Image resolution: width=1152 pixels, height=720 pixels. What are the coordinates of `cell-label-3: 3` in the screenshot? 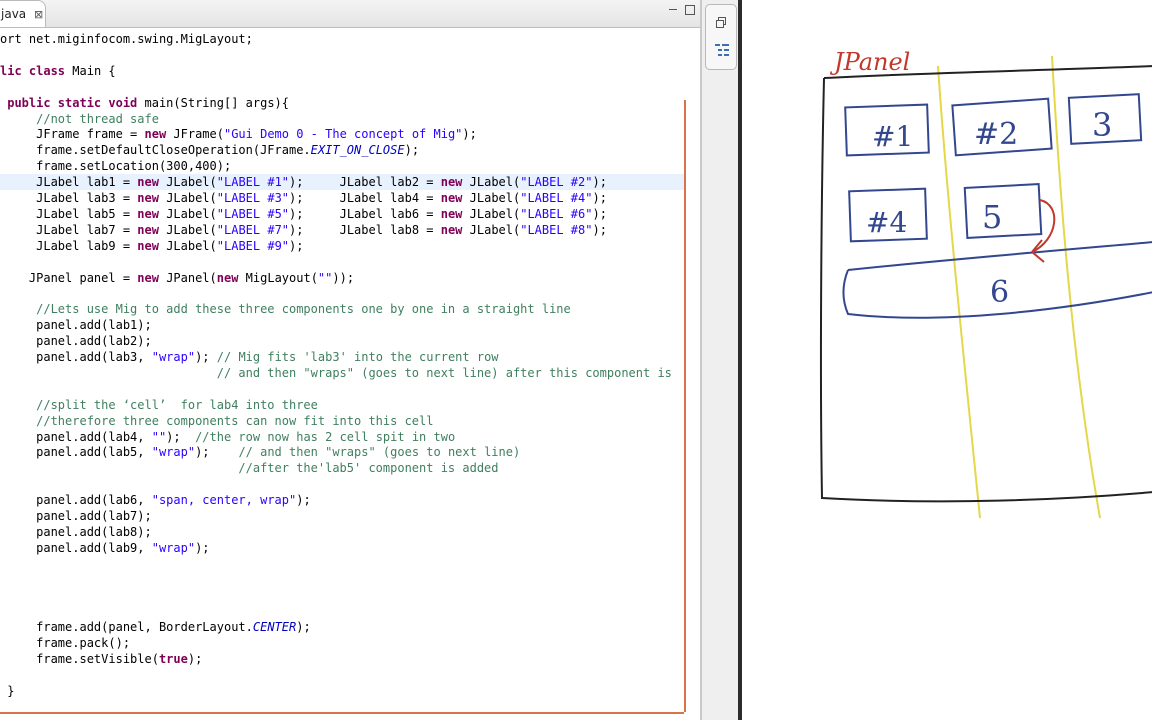 It's located at (1102, 125).